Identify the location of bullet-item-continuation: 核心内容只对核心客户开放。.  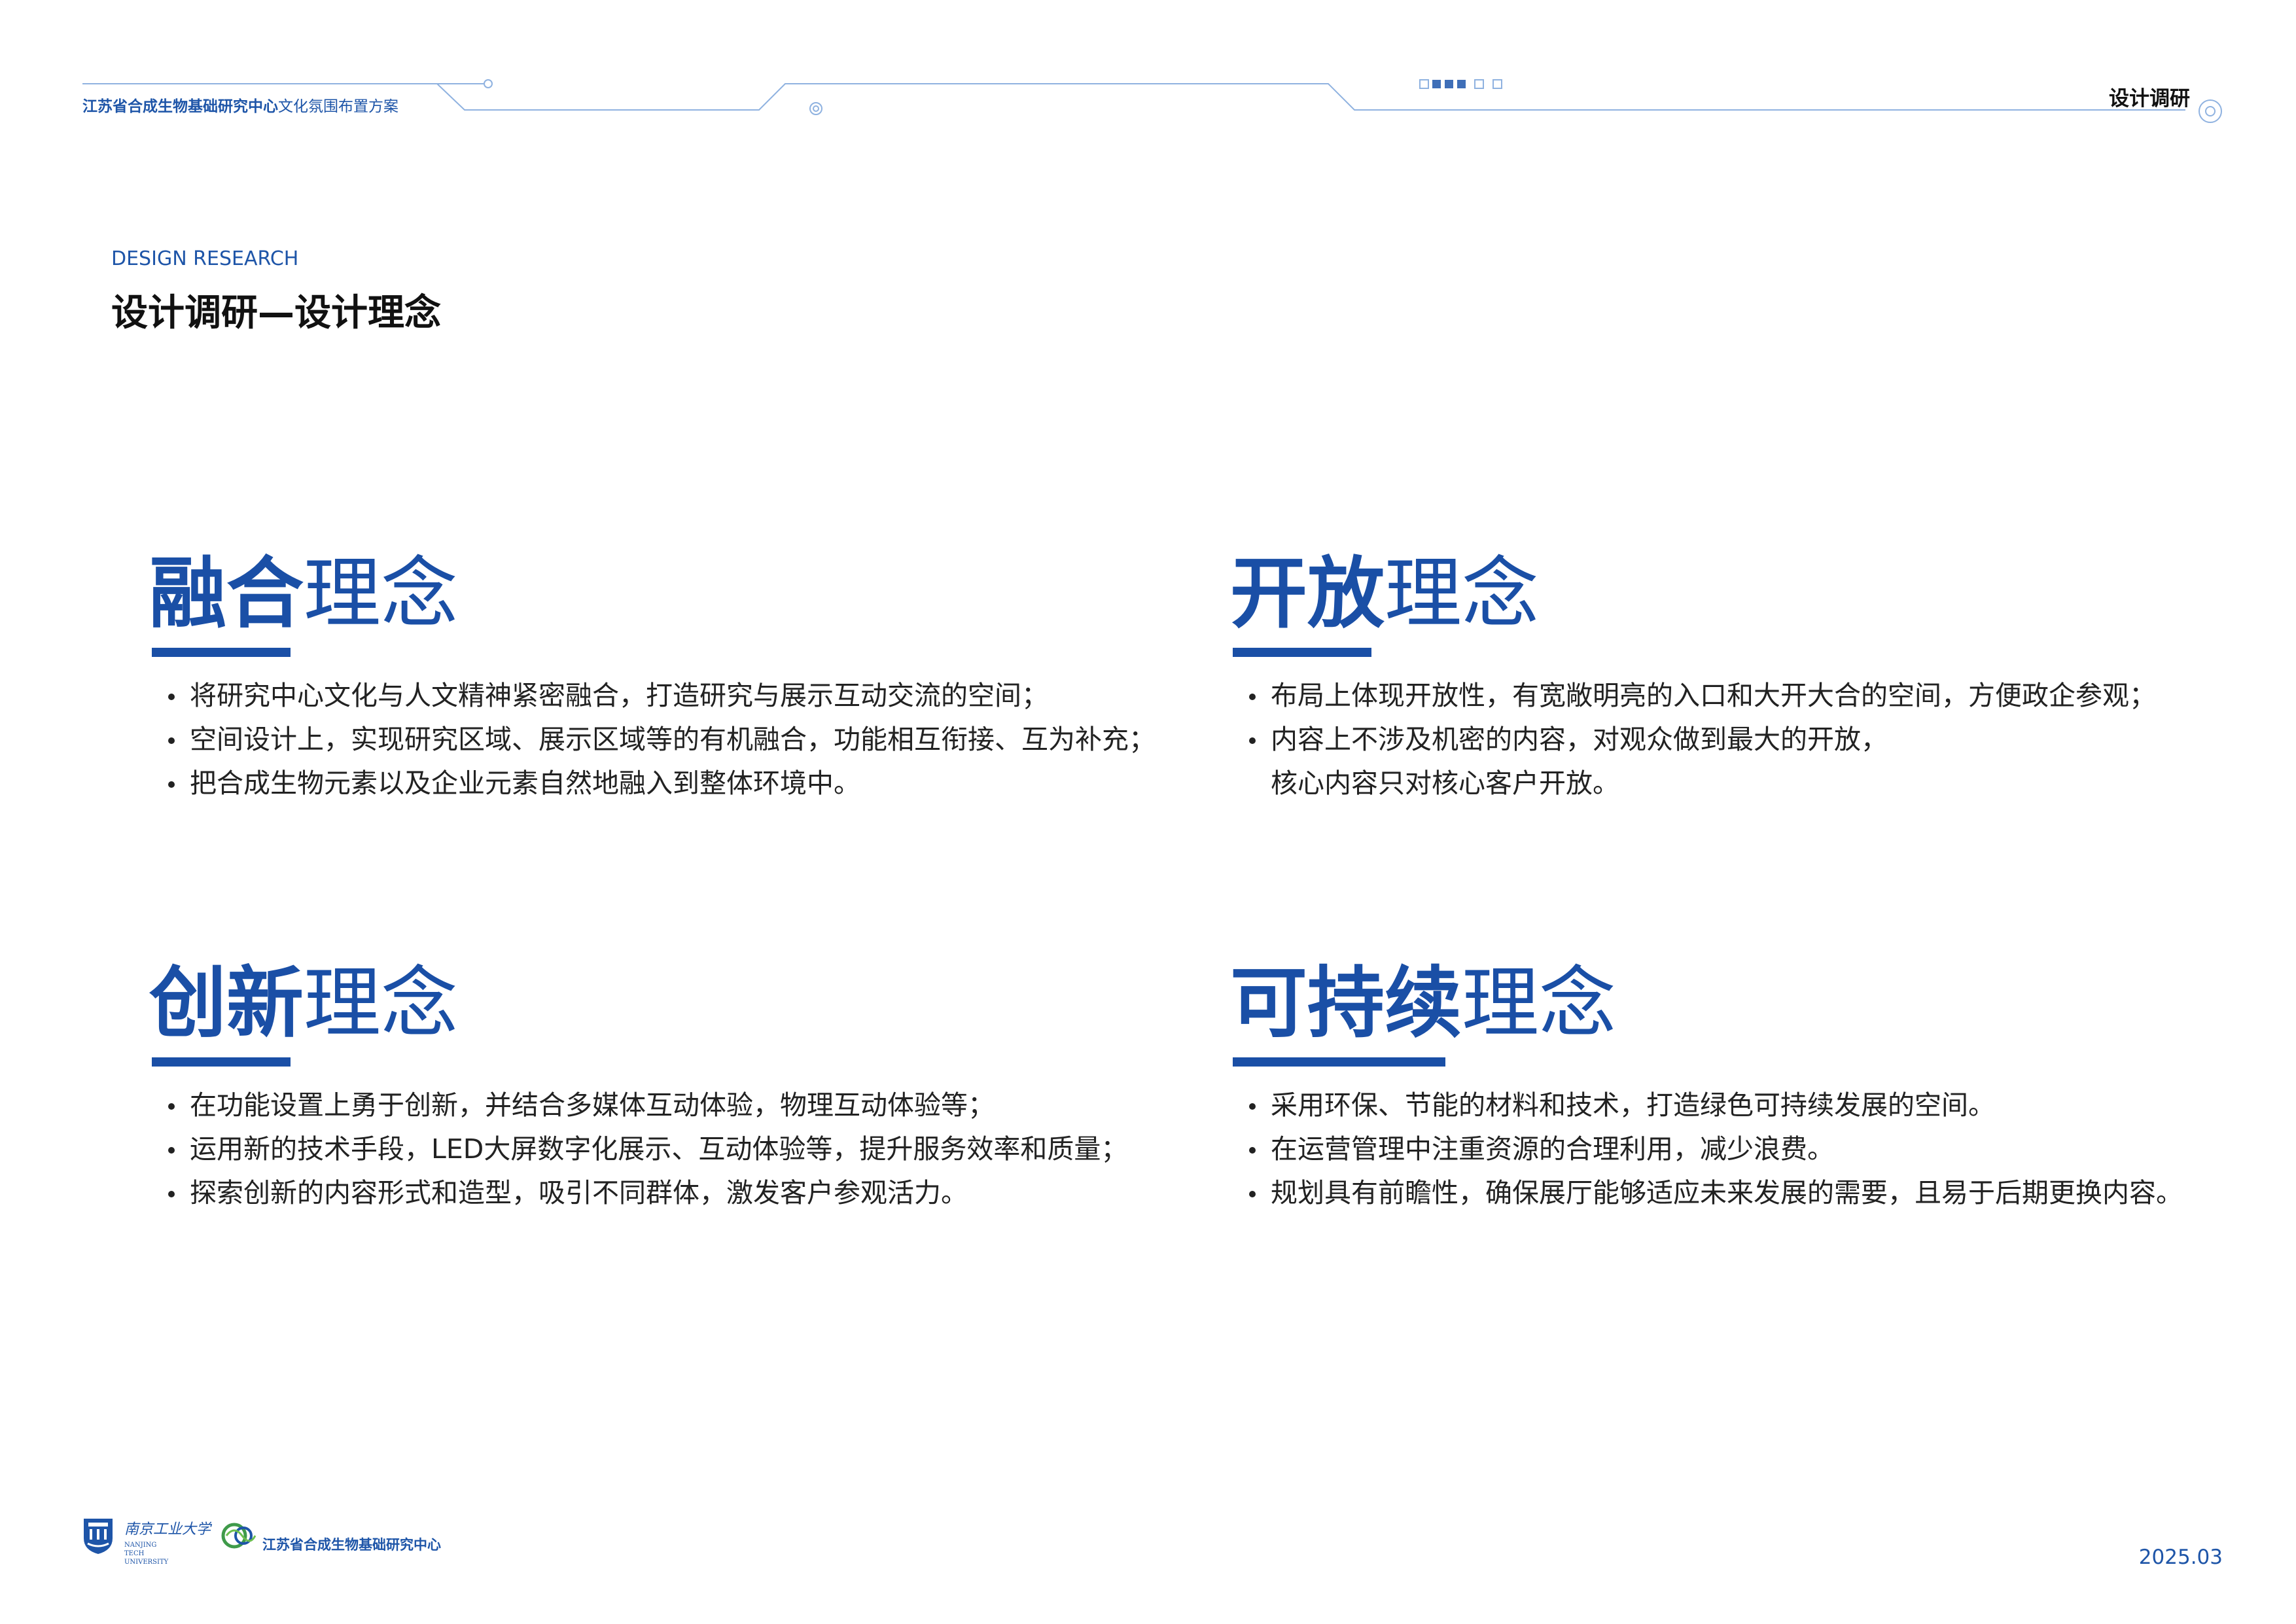
(1445, 783).